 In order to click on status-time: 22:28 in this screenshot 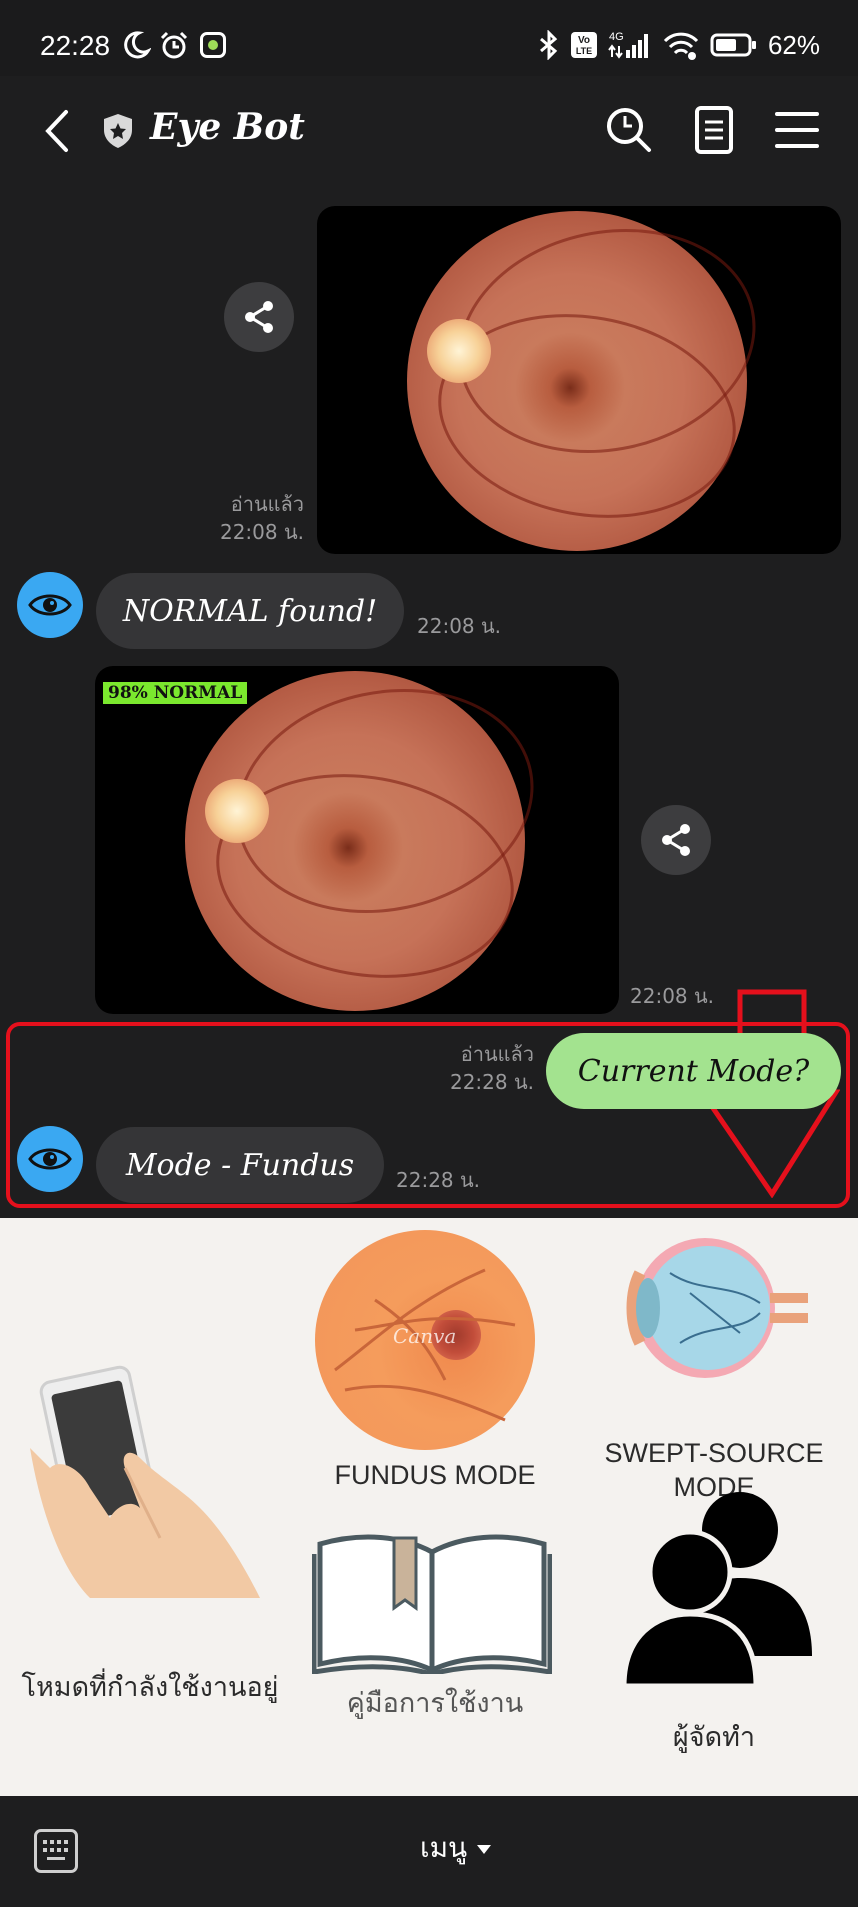, I will do `click(75, 45)`.